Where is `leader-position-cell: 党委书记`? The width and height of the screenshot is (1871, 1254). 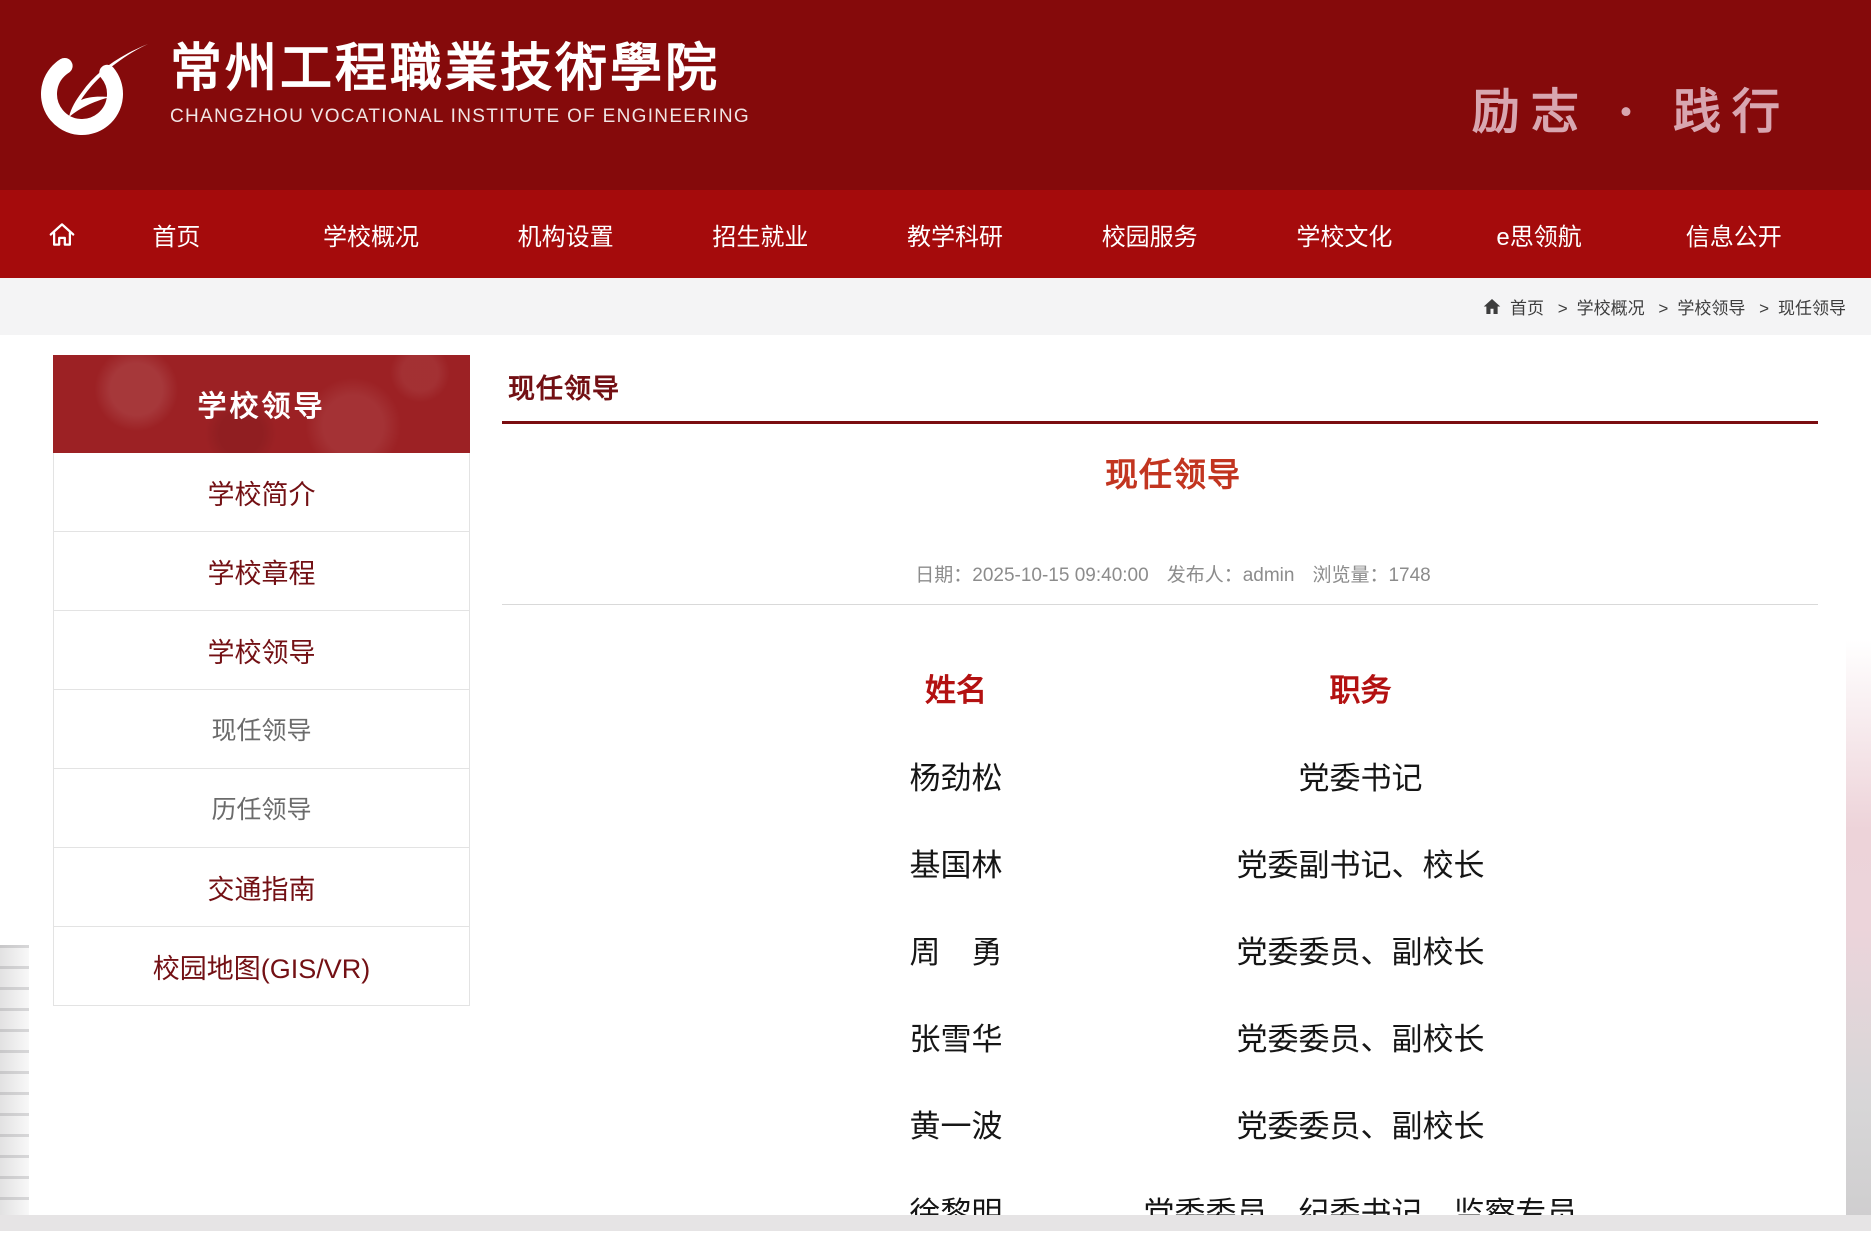
leader-position-cell: 党委书记 is located at coordinates (1360, 778).